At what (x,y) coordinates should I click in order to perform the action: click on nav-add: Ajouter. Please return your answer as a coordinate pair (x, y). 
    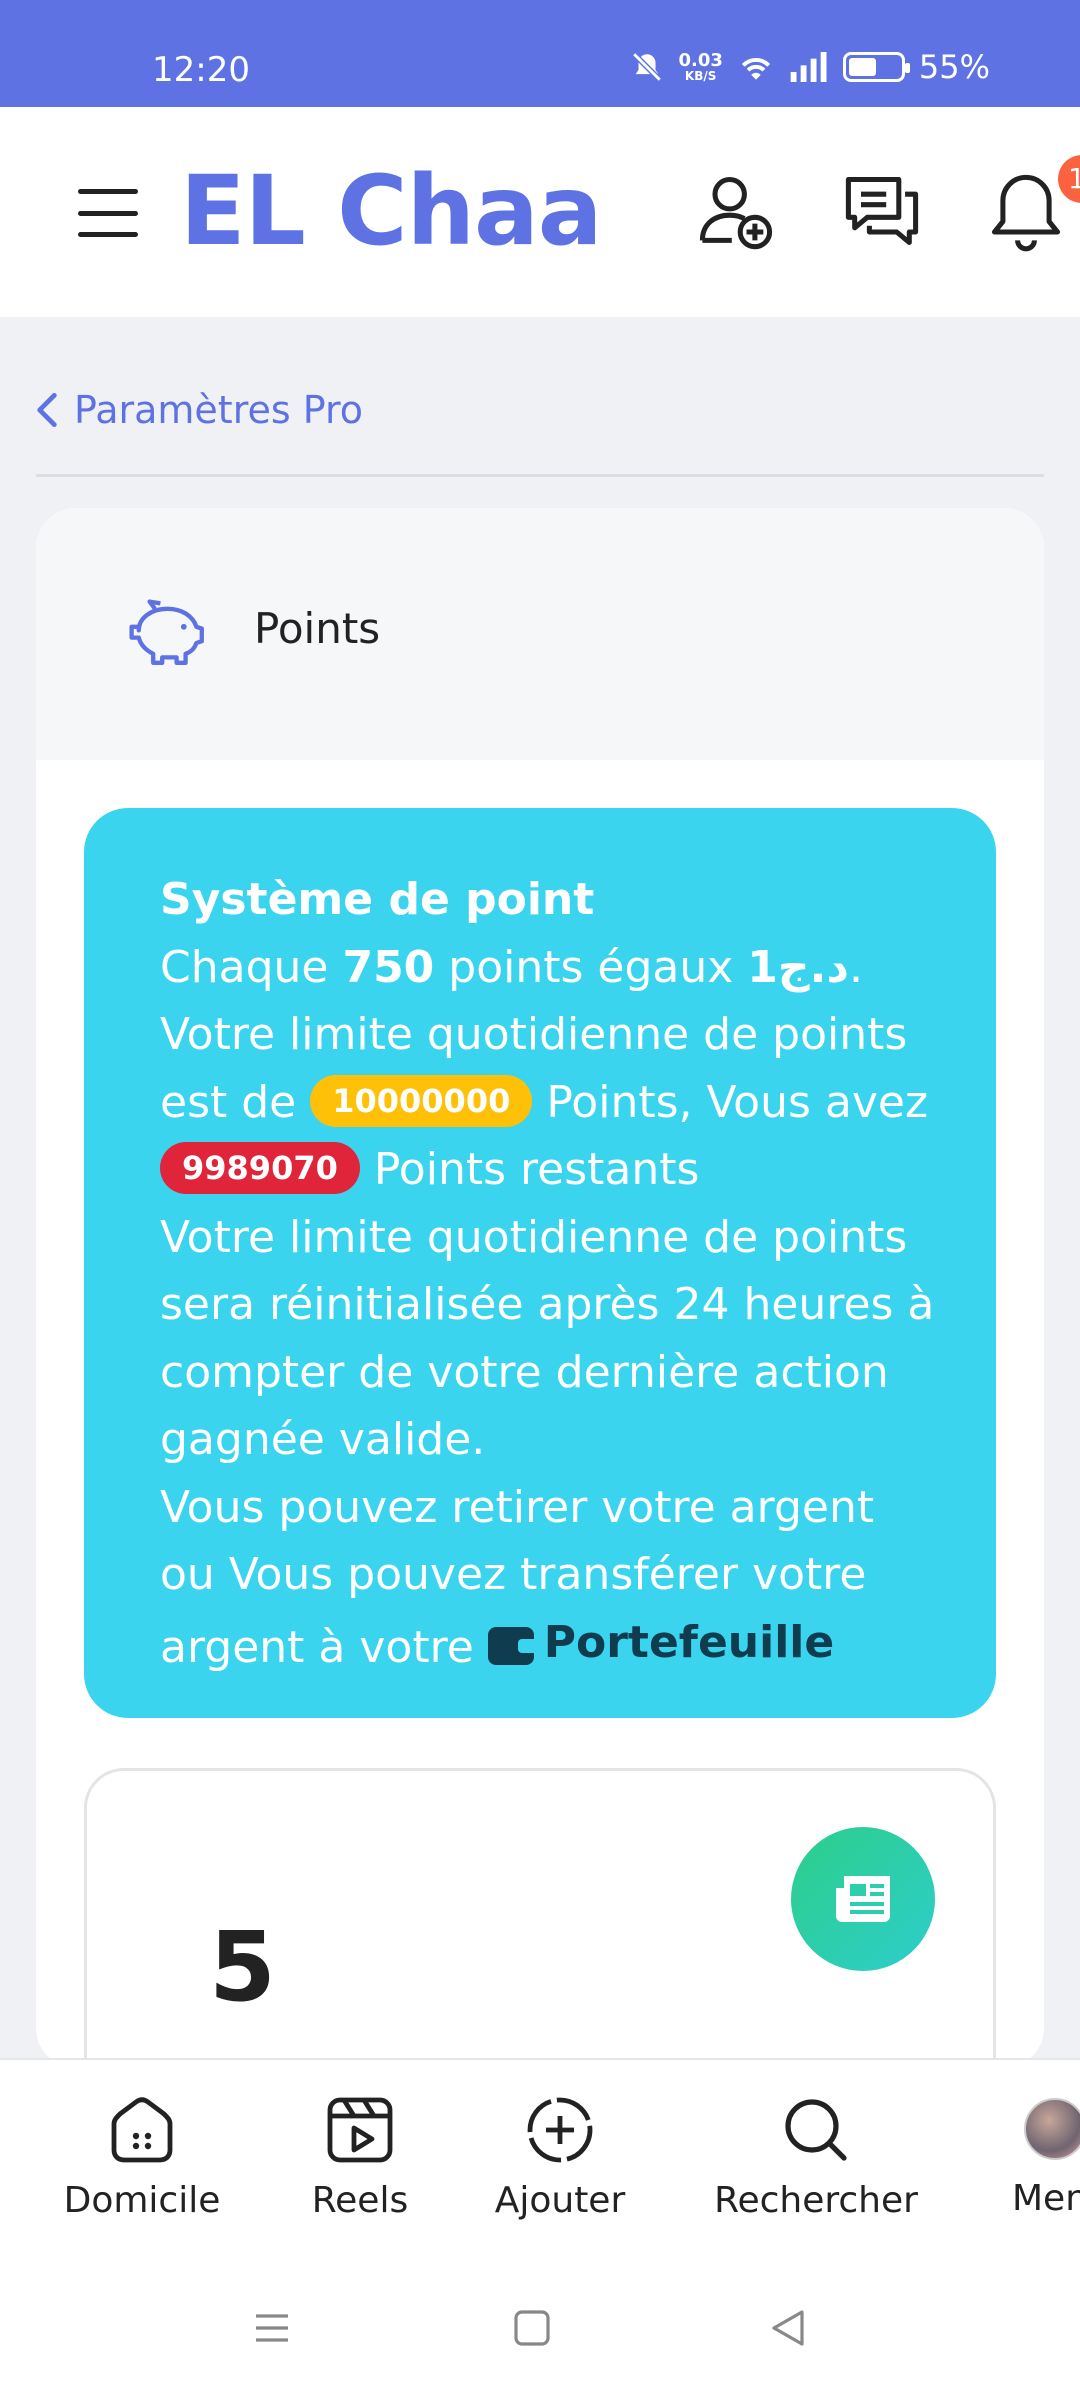
    Looking at the image, I should click on (560, 2155).